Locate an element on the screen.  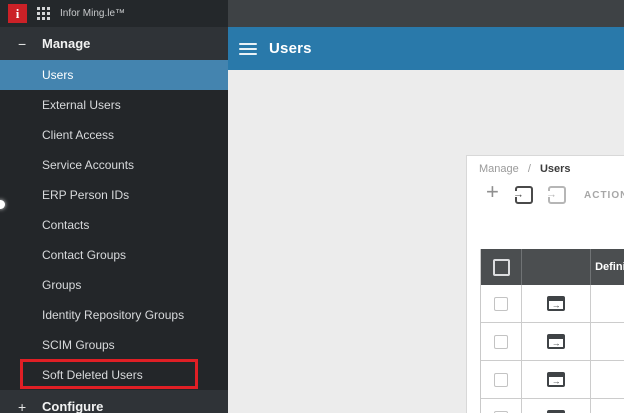
page-title: Users is located at coordinates (290, 48).